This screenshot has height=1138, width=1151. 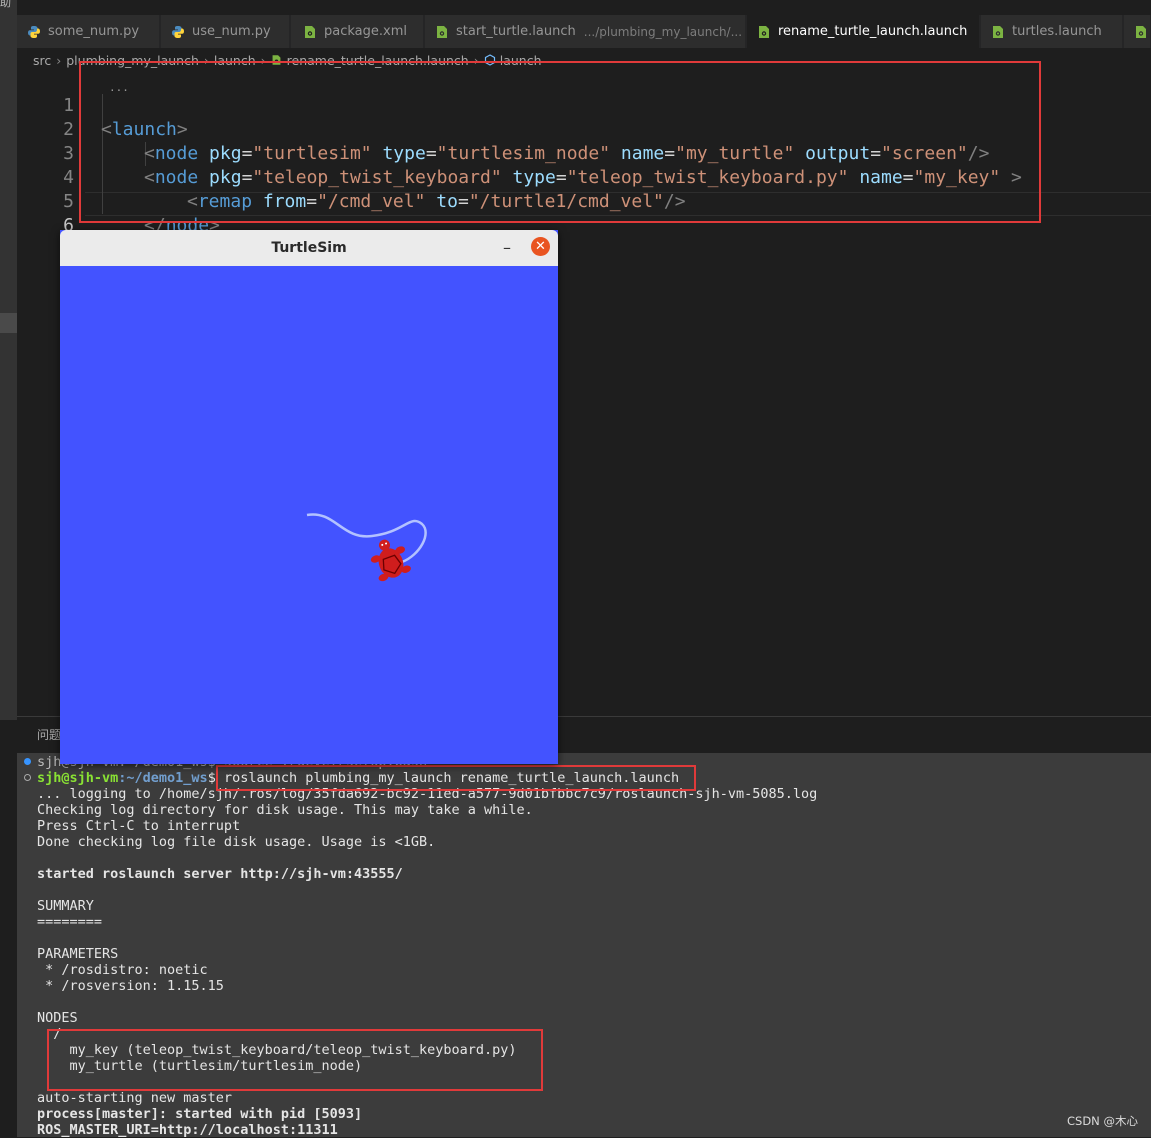 What do you see at coordinates (1102, 1121) in the screenshot?
I see `watermark: CSDN @木心` at bounding box center [1102, 1121].